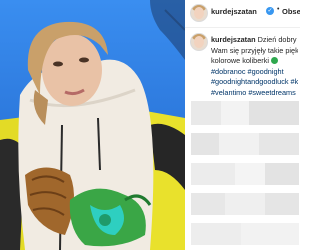 The width and height of the screenshot is (320, 250). What do you see at coordinates (254, 50) in the screenshot?
I see `caption-line-2: Wam się przyjęły takie piękne` at bounding box center [254, 50].